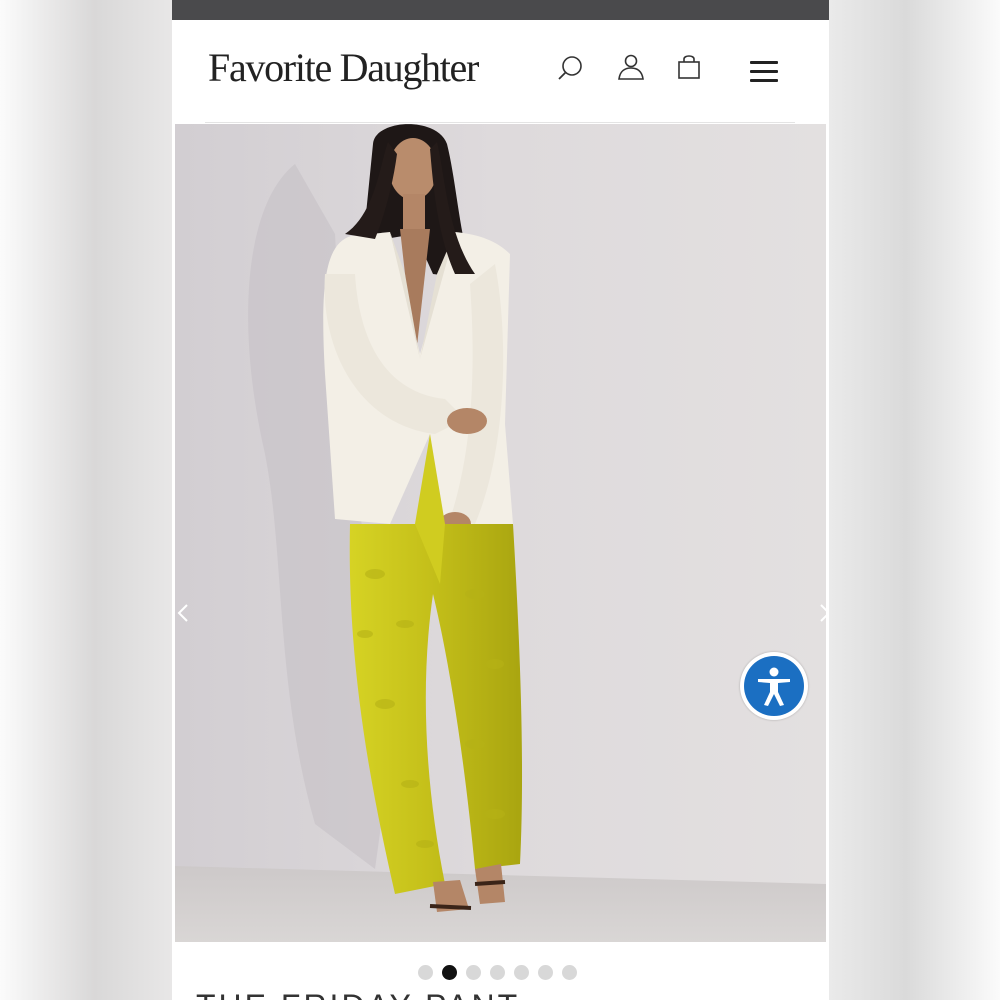 This screenshot has width=1000, height=1000. What do you see at coordinates (185, 613) in the screenshot?
I see `chevron-left-icon` at bounding box center [185, 613].